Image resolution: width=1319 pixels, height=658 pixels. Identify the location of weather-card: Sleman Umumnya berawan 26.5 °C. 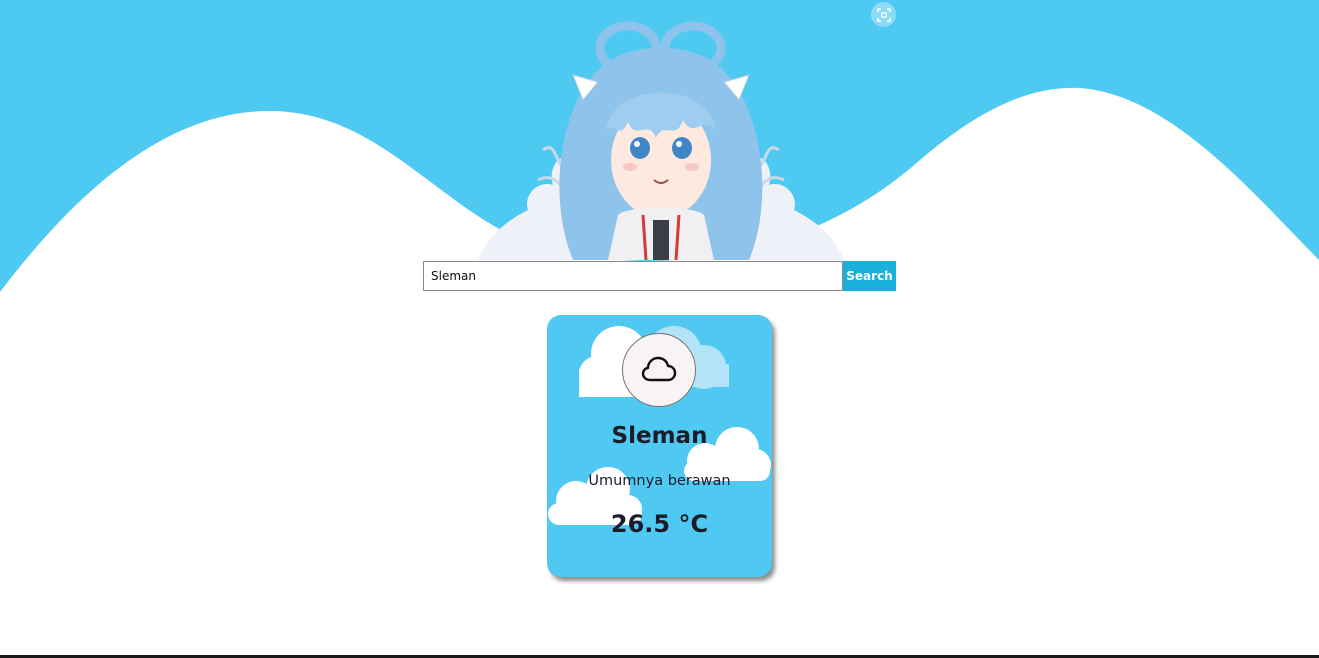
(659, 446).